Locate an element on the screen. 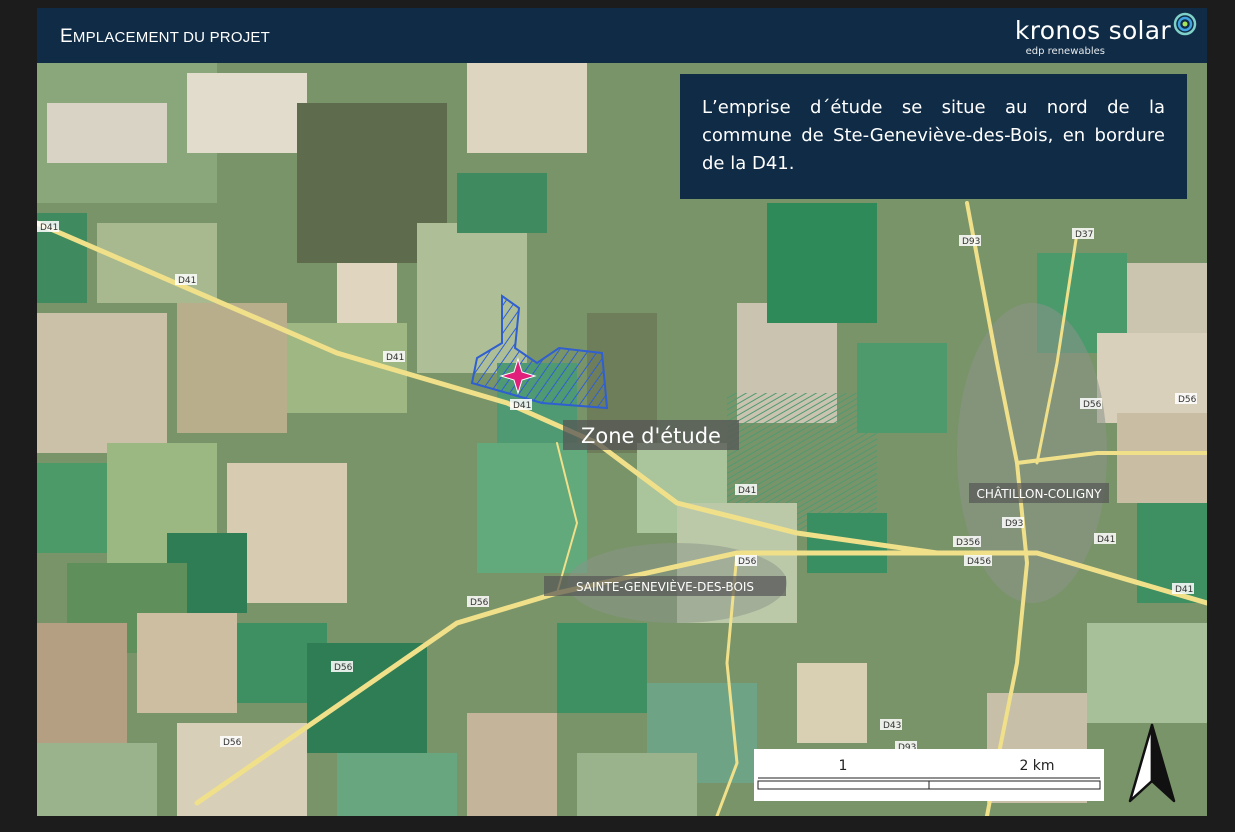 The width and height of the screenshot is (1235, 832). road-label-d41-1: D41 is located at coordinates (48, 227).